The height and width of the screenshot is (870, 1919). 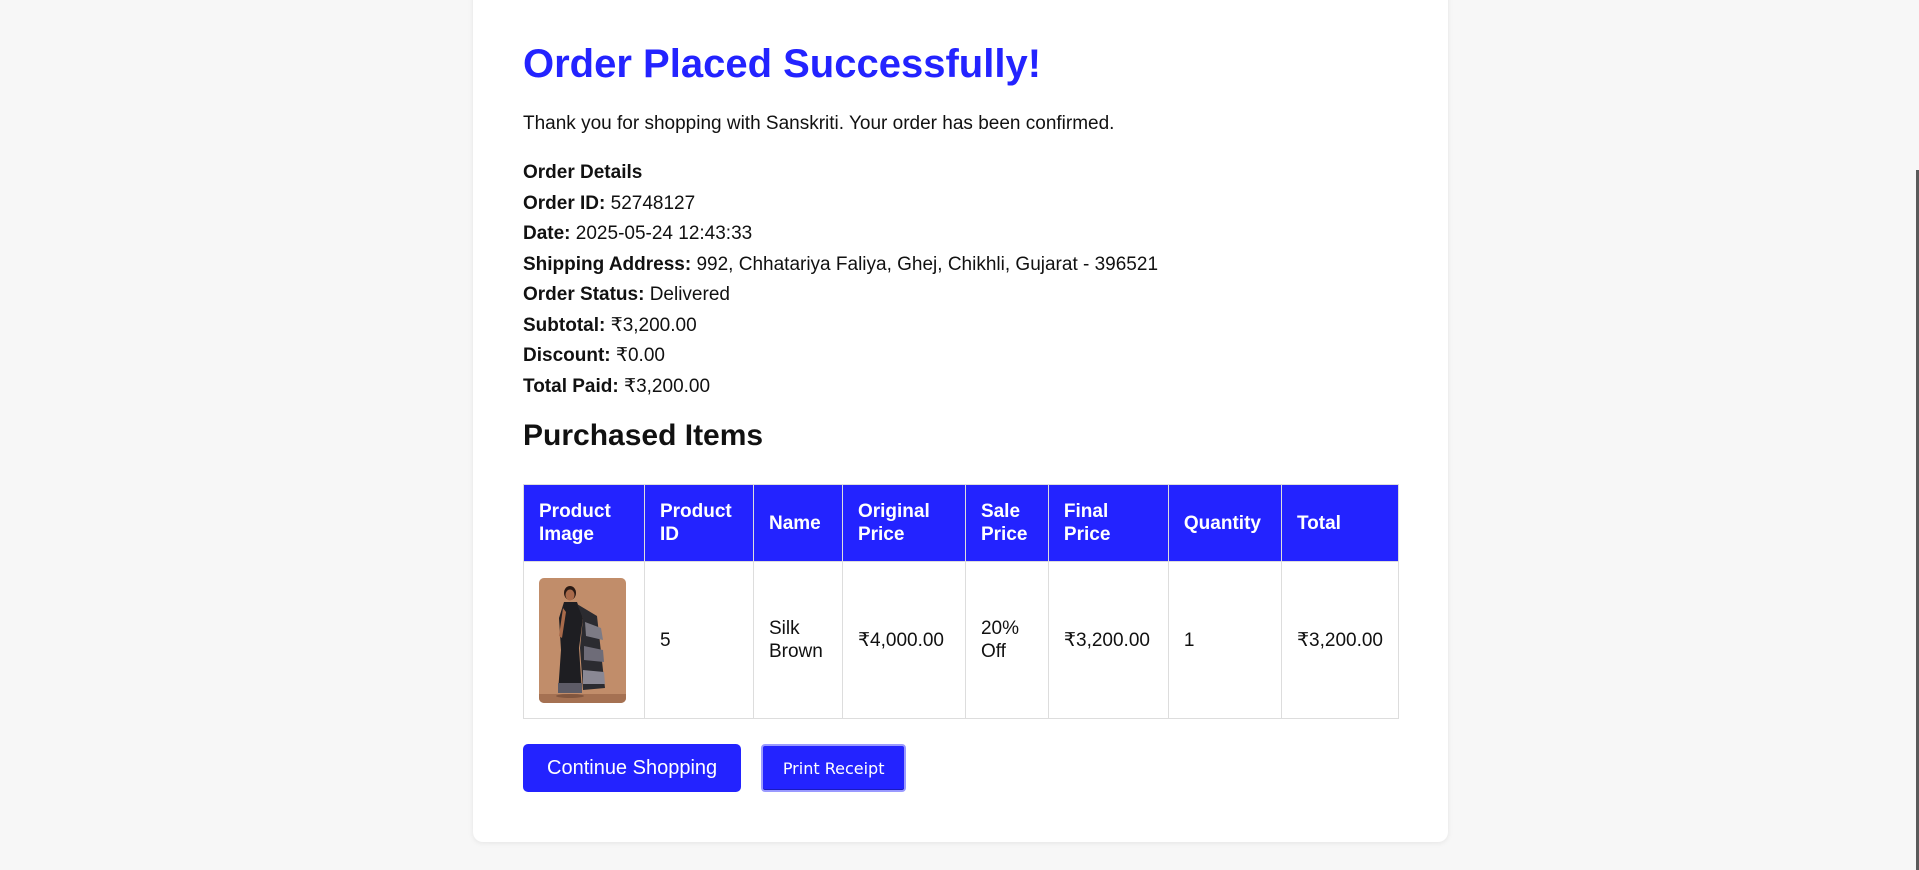 I want to click on order-status-value: Delivered, so click(x=689, y=294).